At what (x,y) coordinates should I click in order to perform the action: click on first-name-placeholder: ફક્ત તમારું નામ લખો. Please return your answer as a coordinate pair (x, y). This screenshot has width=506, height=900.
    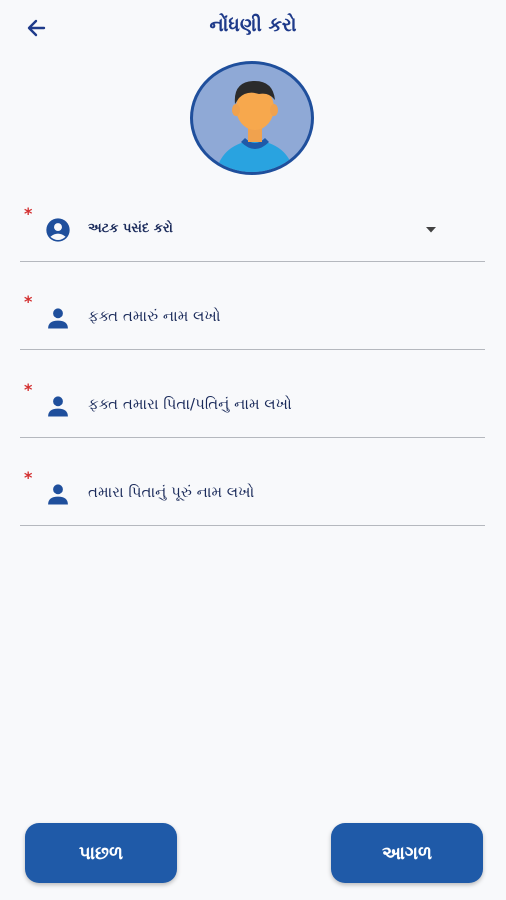
    Looking at the image, I should click on (154, 316).